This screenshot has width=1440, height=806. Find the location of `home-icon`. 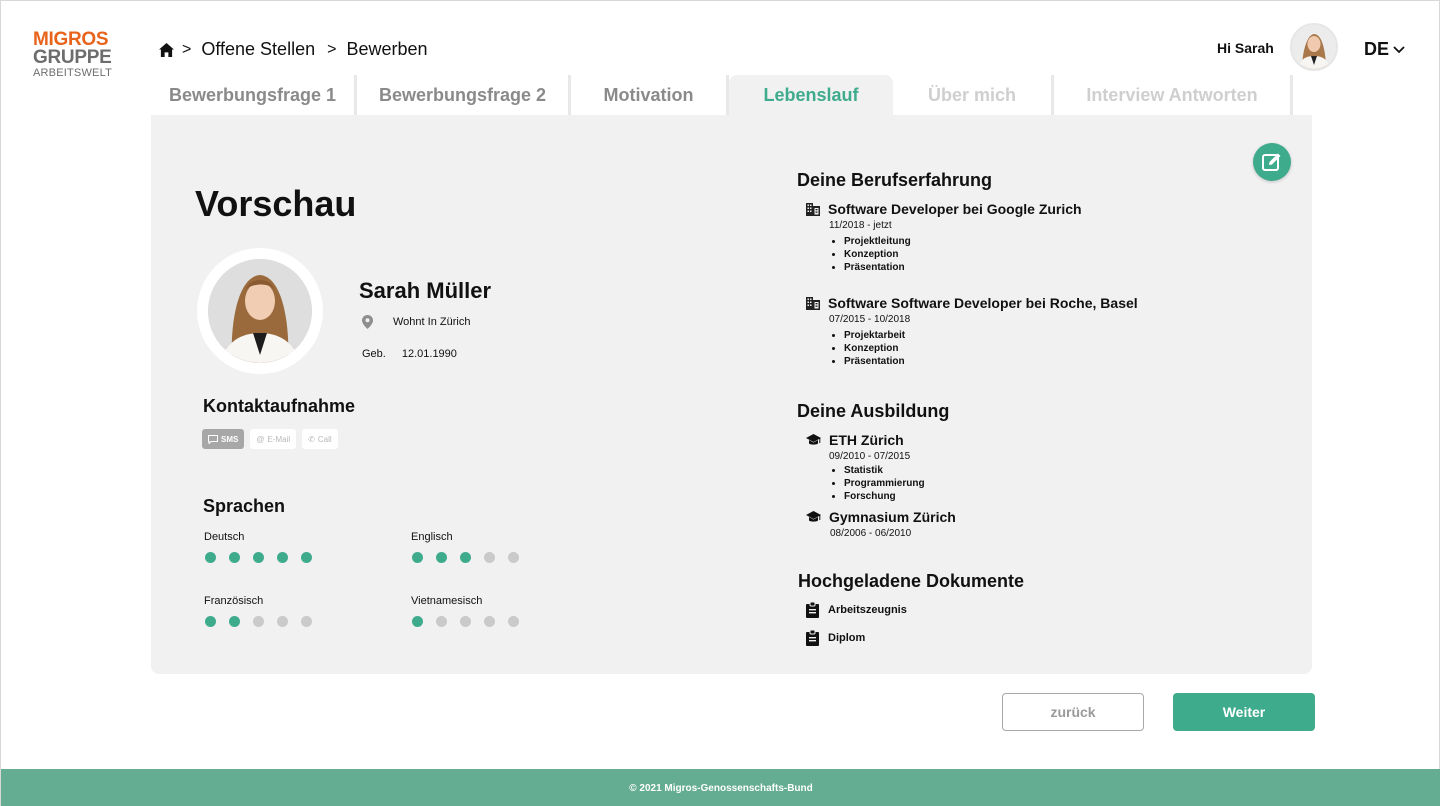

home-icon is located at coordinates (166, 49).